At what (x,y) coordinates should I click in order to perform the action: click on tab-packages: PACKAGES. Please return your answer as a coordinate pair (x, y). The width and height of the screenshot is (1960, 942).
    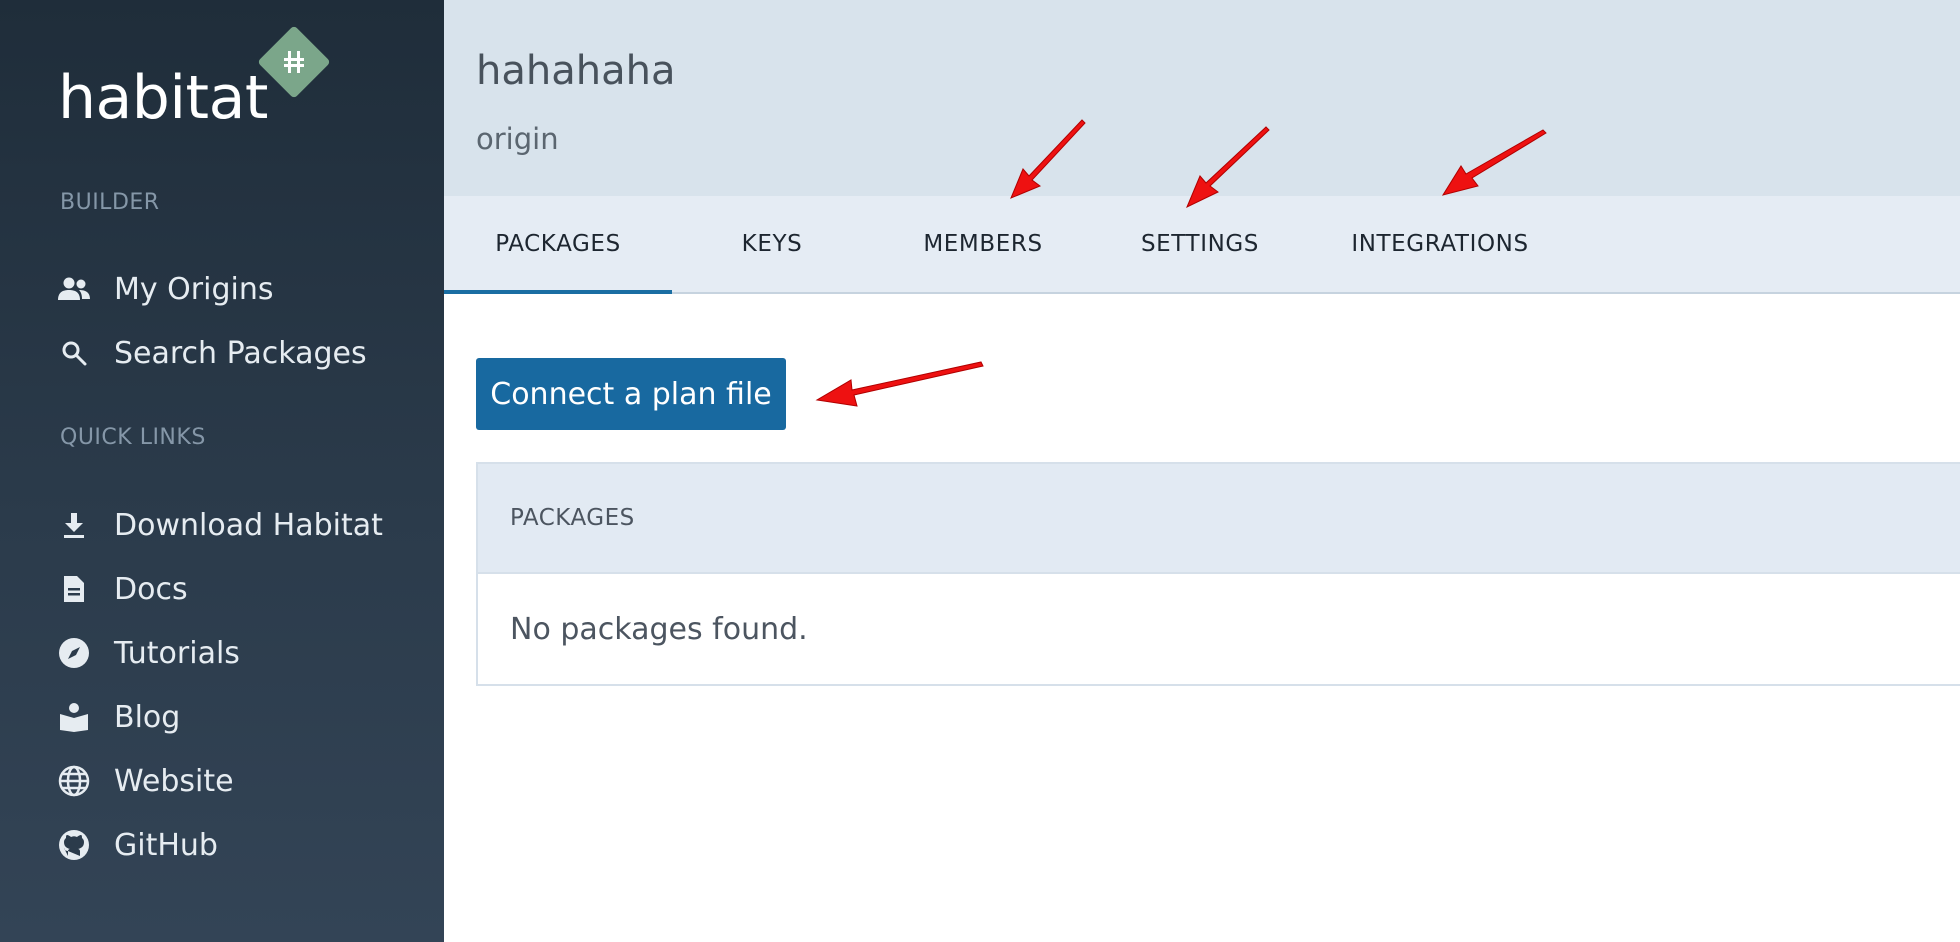
    Looking at the image, I should click on (558, 245).